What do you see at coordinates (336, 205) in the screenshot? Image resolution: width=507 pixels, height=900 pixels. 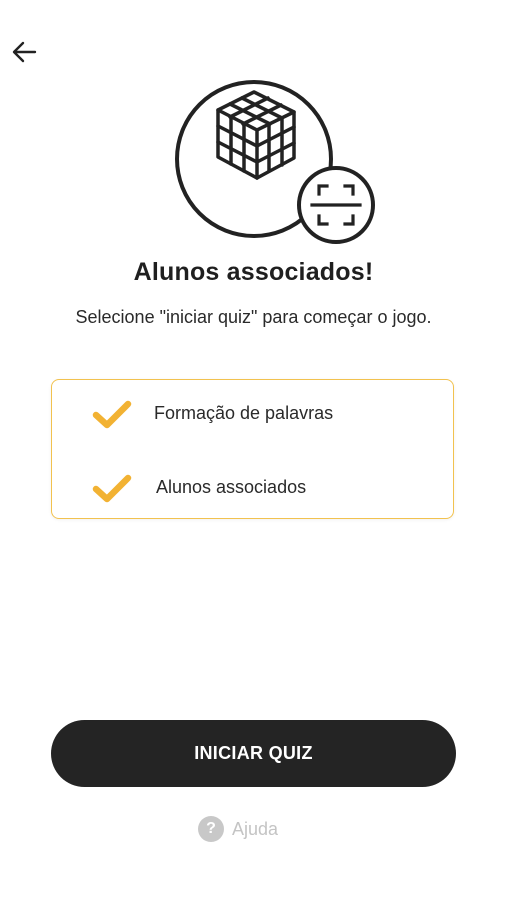 I see `qr-scan-icon` at bounding box center [336, 205].